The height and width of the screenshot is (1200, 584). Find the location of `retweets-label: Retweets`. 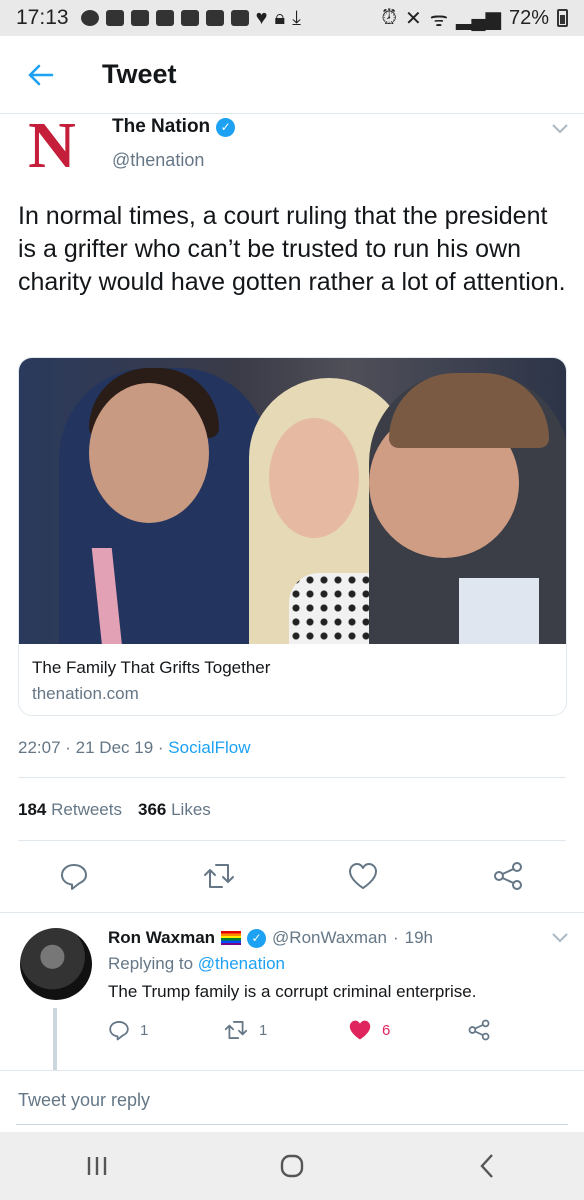

retweets-label: Retweets is located at coordinates (86, 809).